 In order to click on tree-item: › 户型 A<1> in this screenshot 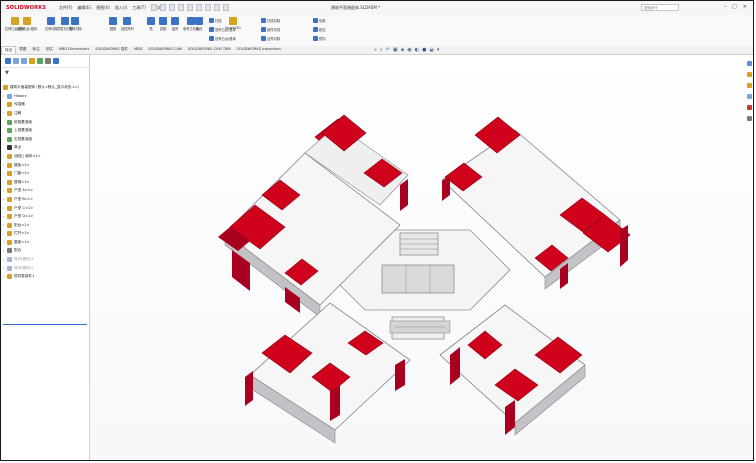, I will do `click(45, 191)`.